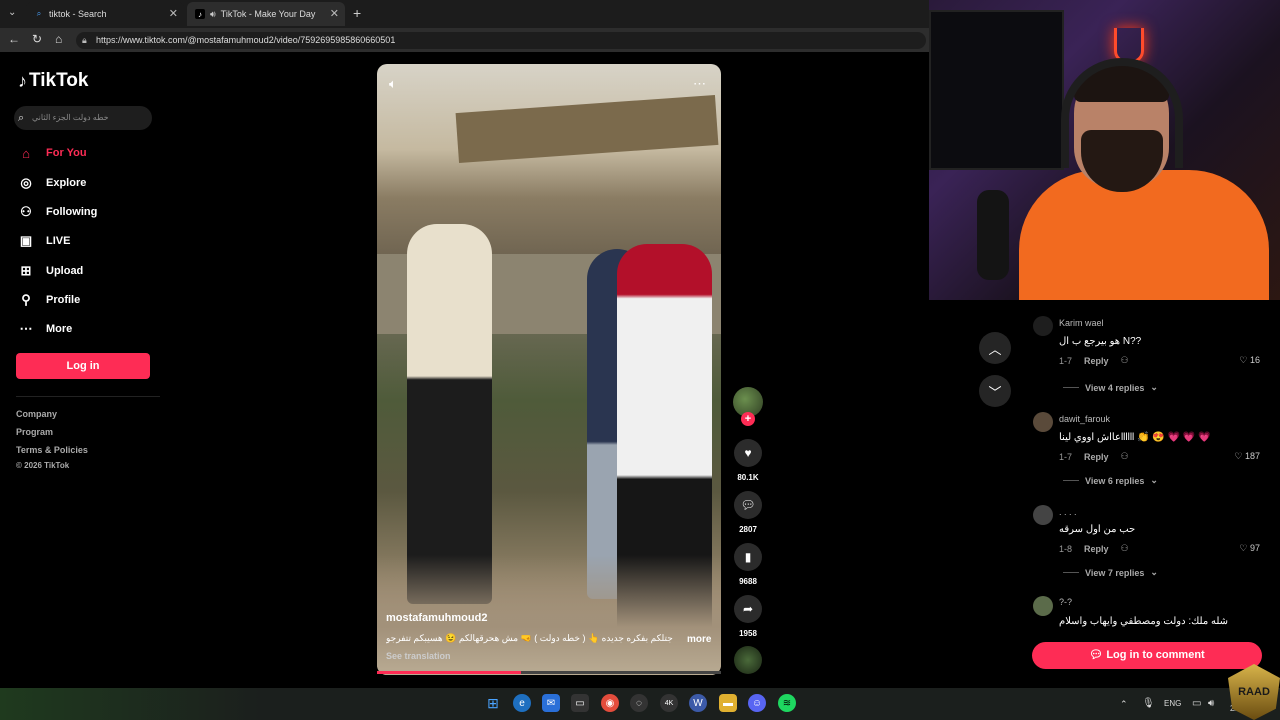 The height and width of the screenshot is (720, 1280). What do you see at coordinates (748, 660) in the screenshot?
I see `sound-avatar` at bounding box center [748, 660].